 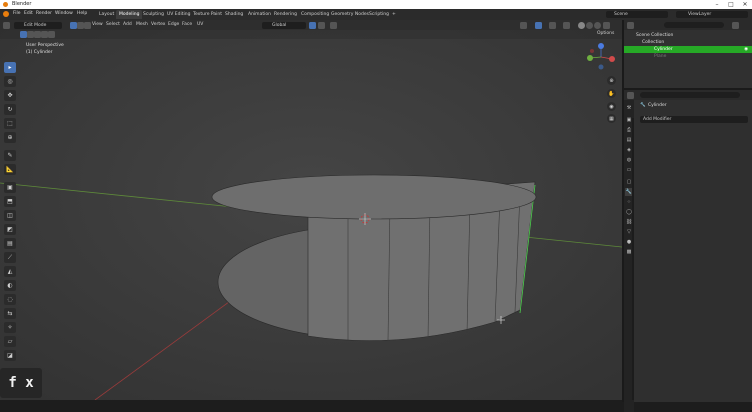 I want to click on view-layer-selector: ViewLayer, so click(x=712, y=14).